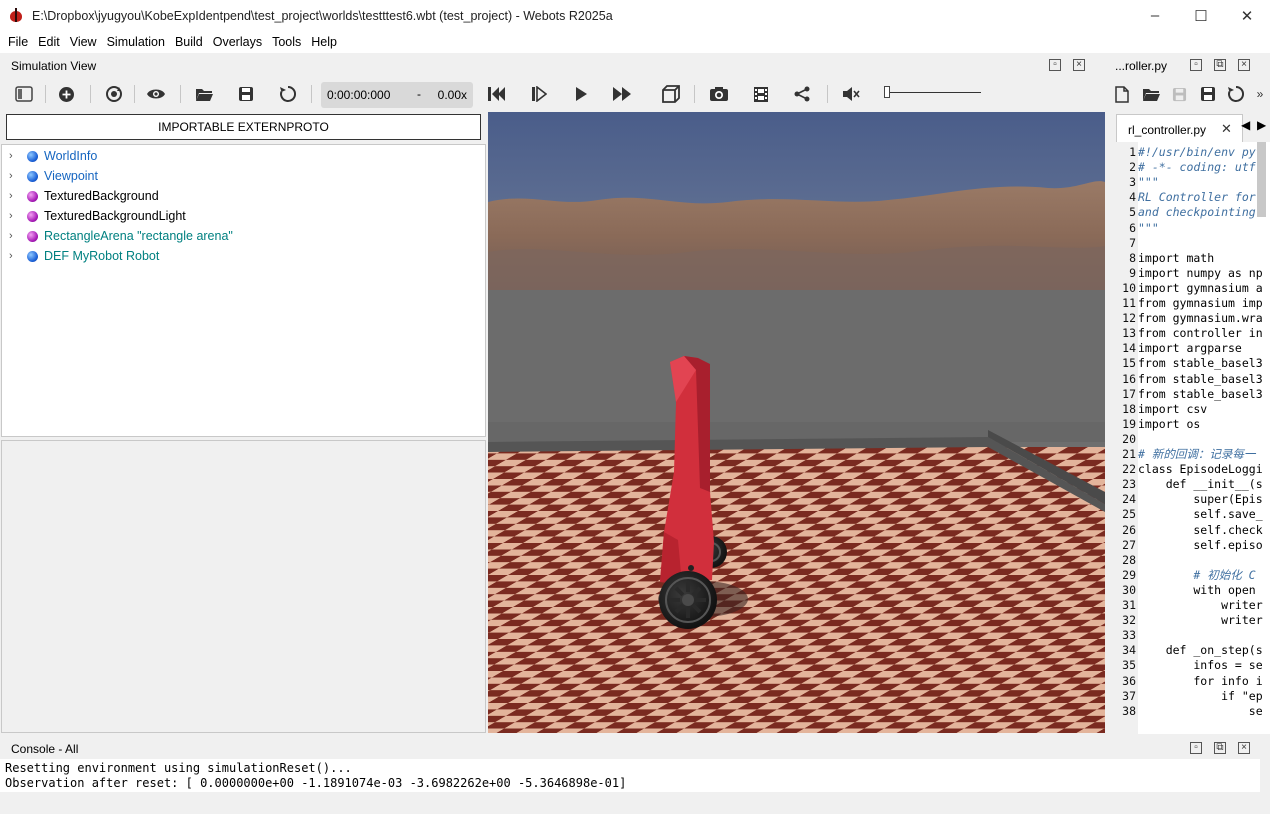  Describe the element at coordinates (189, 42) in the screenshot. I see `menu-build: Build` at that location.